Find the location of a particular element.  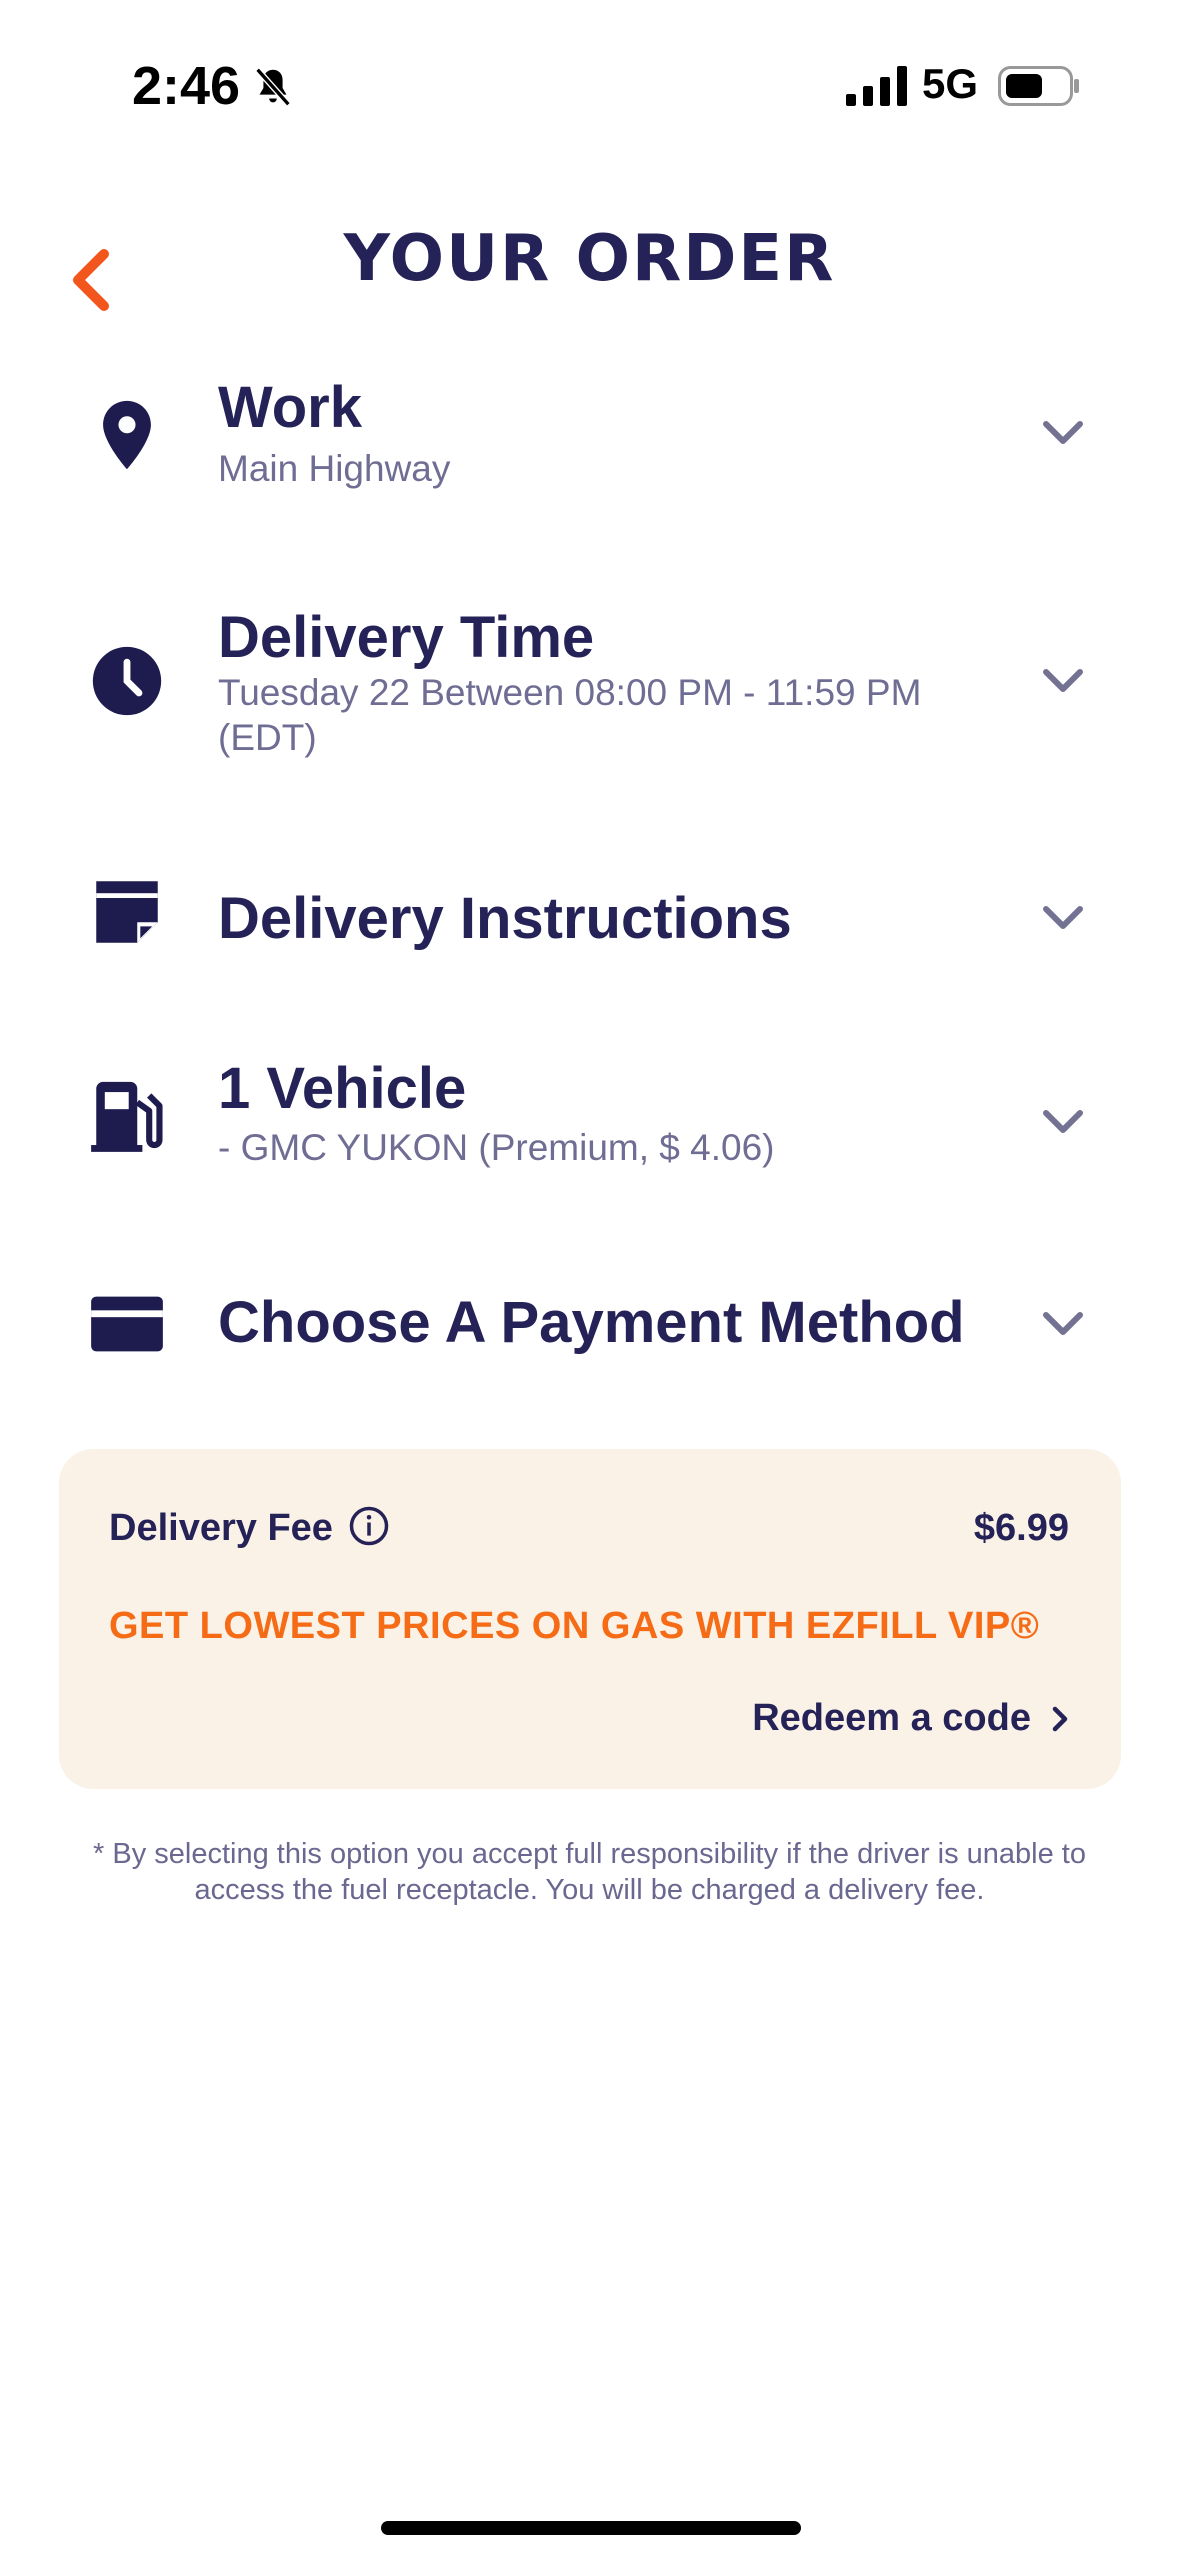

payment-method-row: Choose A Payment Method is located at coordinates (589, 1325).